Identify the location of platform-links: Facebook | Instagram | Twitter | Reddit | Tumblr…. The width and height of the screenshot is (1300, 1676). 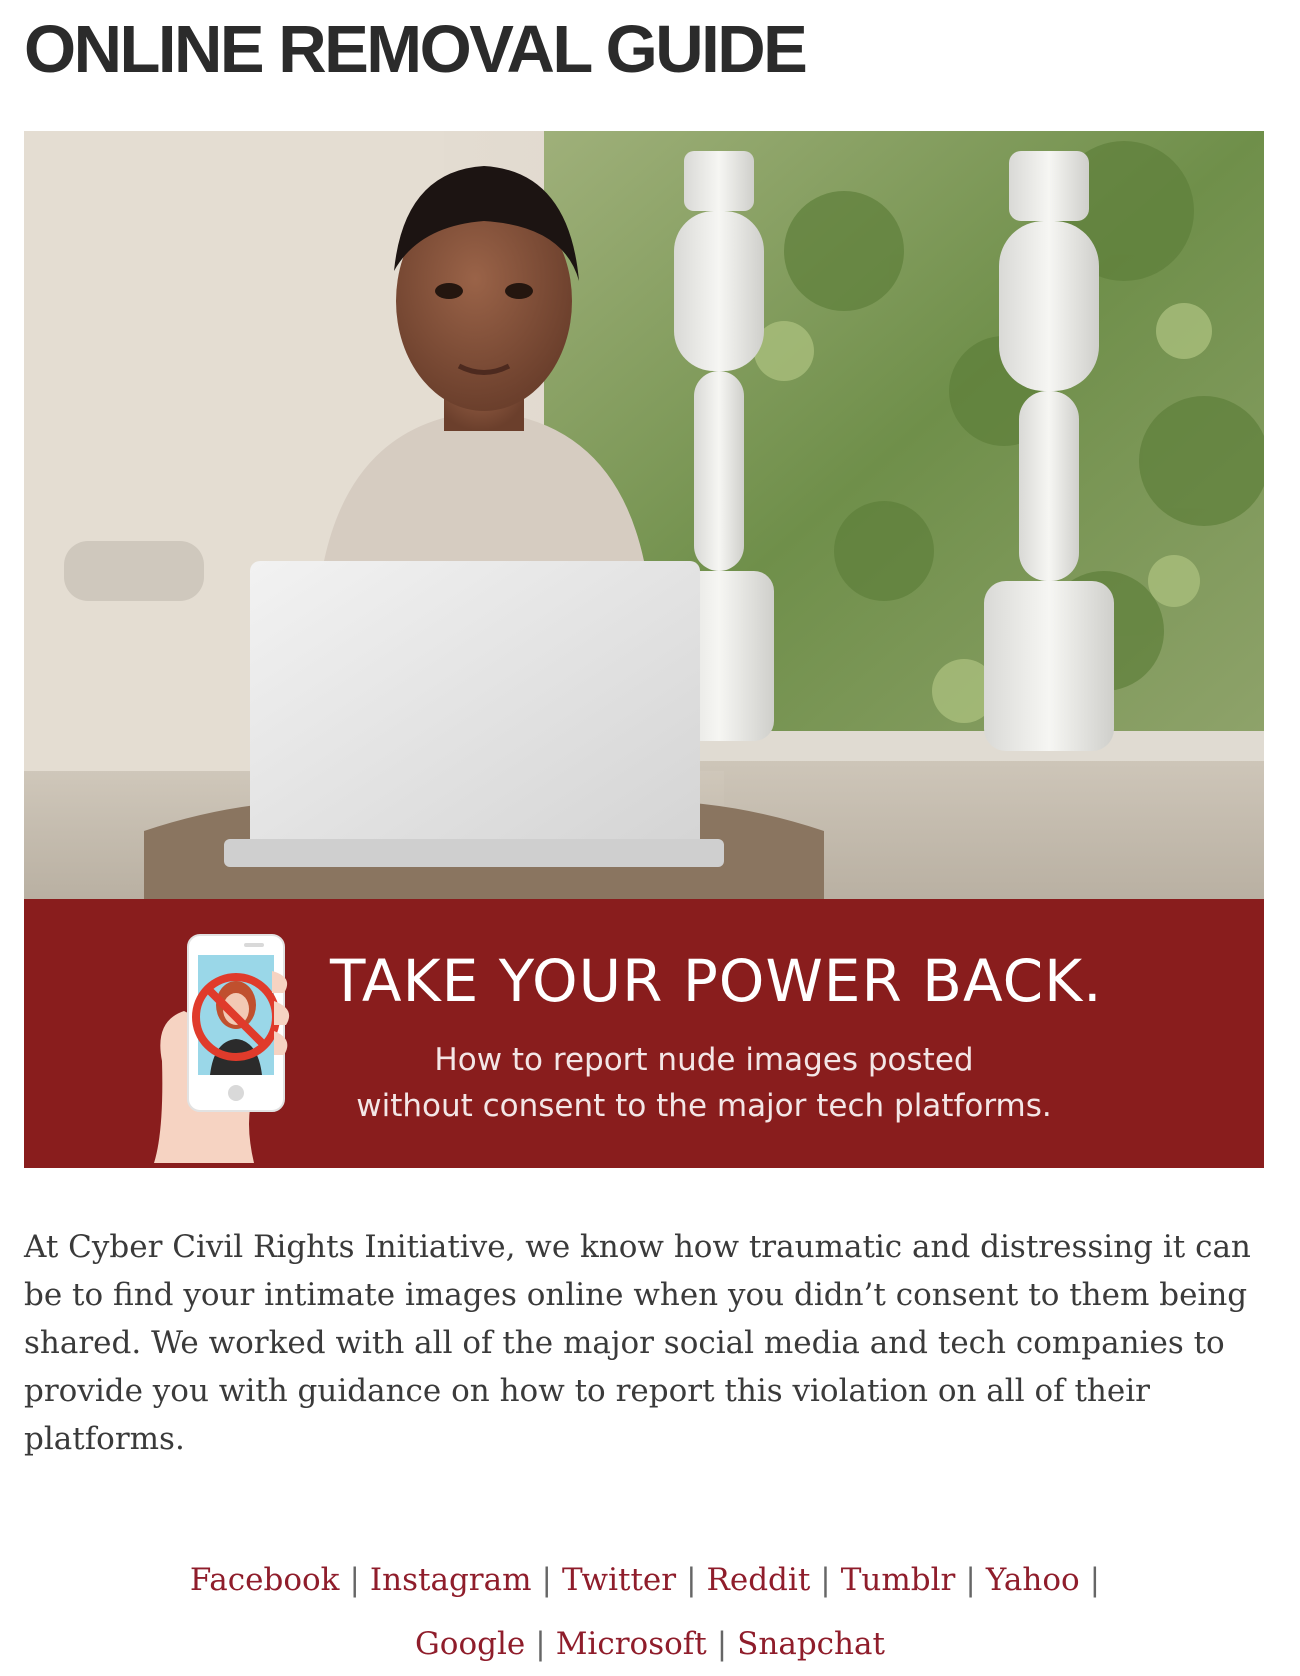
(650, 1612).